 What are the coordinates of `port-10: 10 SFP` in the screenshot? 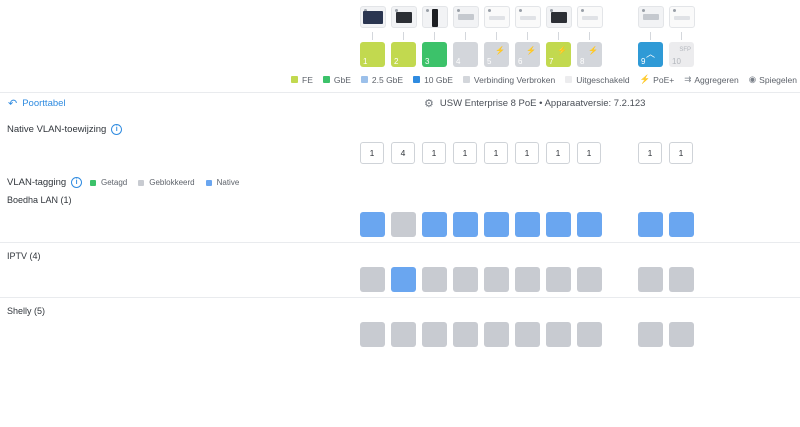 It's located at (681, 54).